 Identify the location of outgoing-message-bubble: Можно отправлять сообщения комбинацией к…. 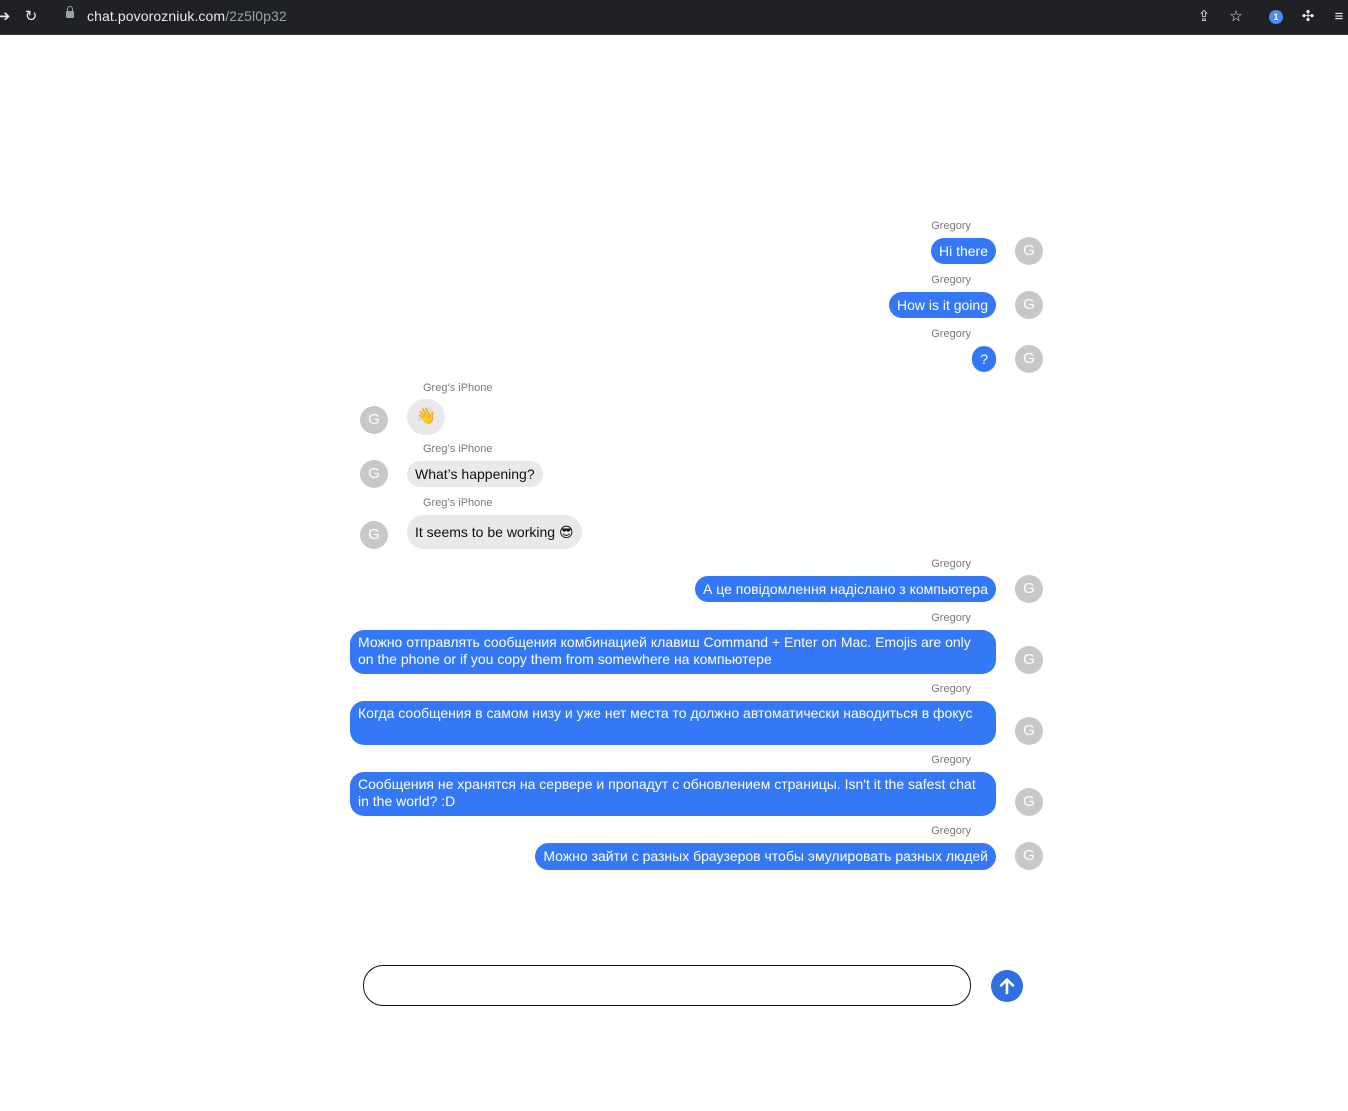
(673, 652).